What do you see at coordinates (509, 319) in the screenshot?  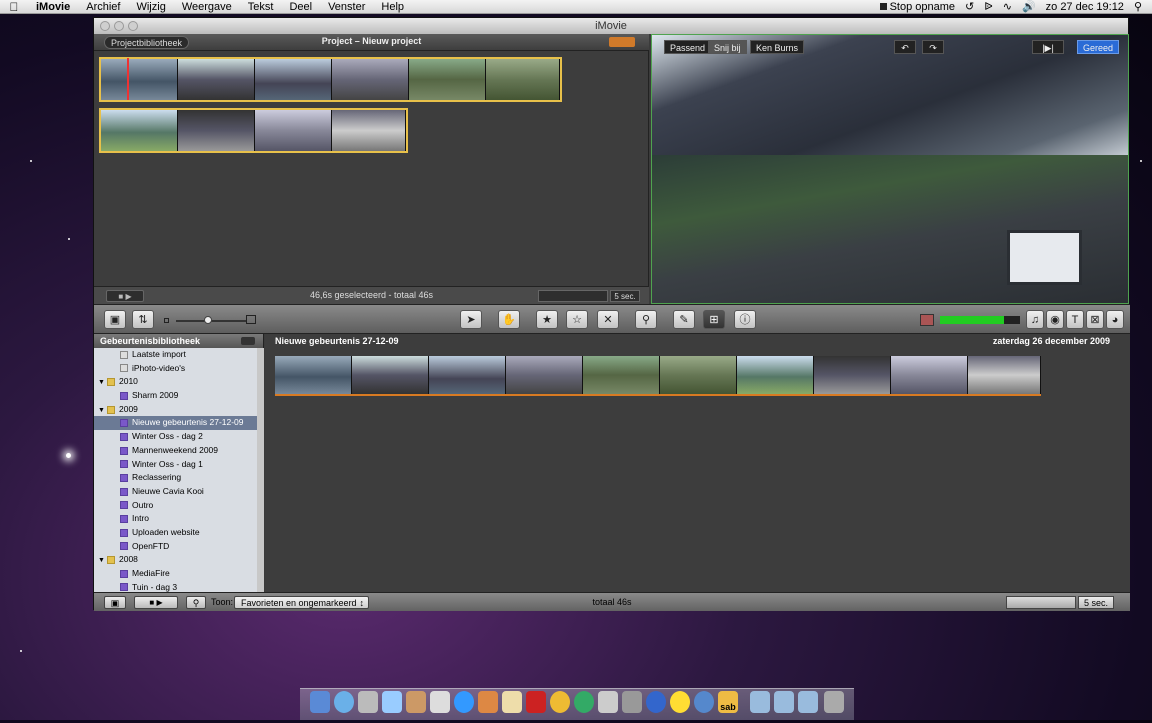 I see `hand-icon: ✋` at bounding box center [509, 319].